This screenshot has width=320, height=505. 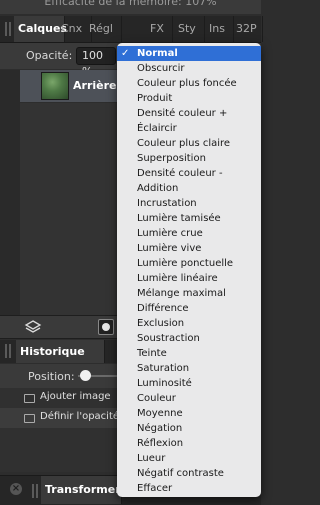 I want to click on close-icon: ×, so click(x=16, y=489).